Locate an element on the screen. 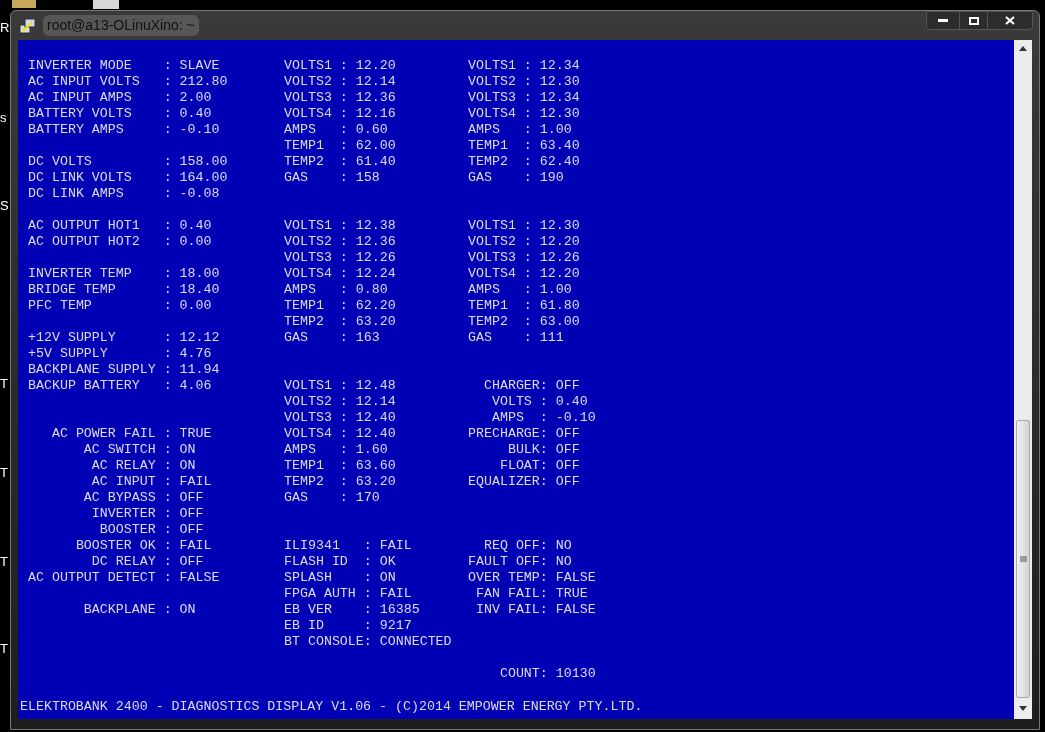  terminal-text: AMPS : 0.80 is located at coordinates (336, 289).